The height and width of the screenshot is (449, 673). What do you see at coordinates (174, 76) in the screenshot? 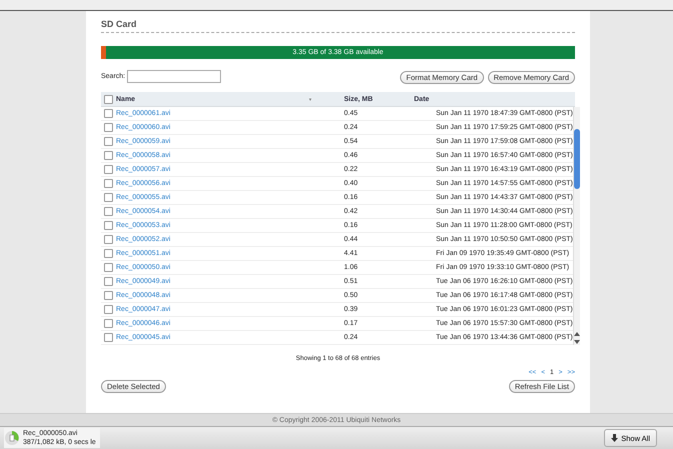
I see `search-field` at bounding box center [174, 76].